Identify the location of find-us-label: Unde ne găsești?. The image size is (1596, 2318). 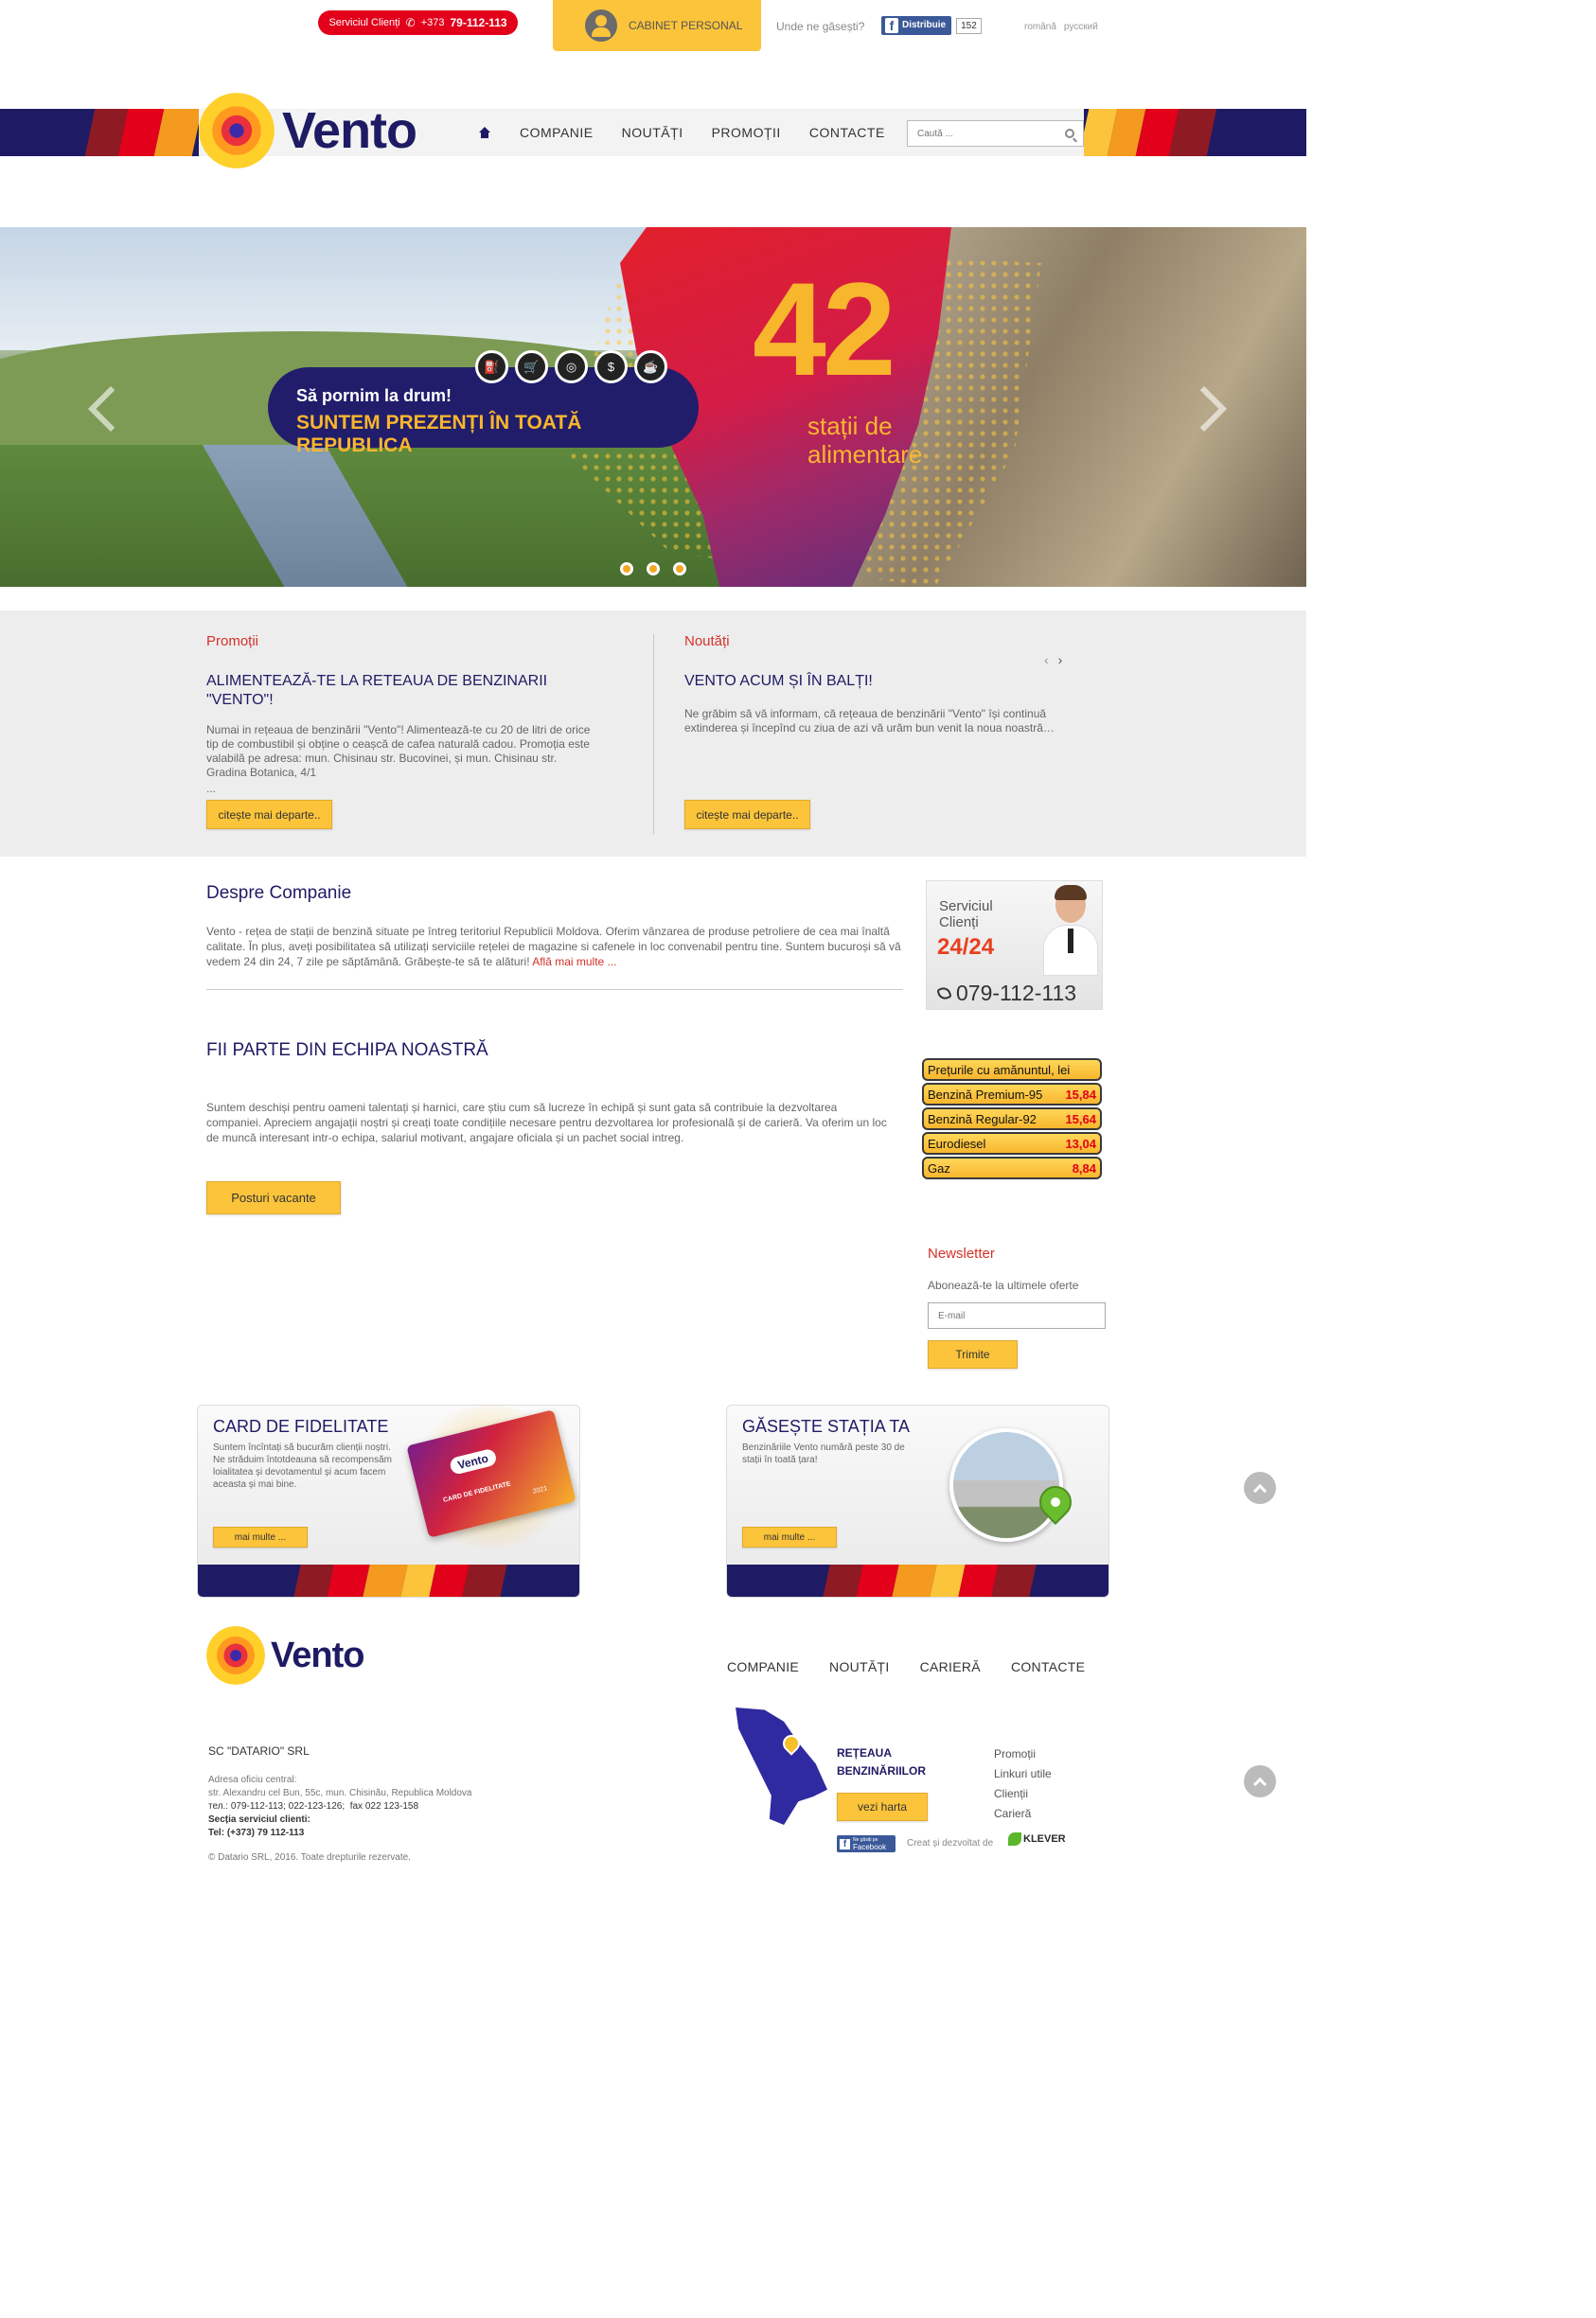
(820, 26).